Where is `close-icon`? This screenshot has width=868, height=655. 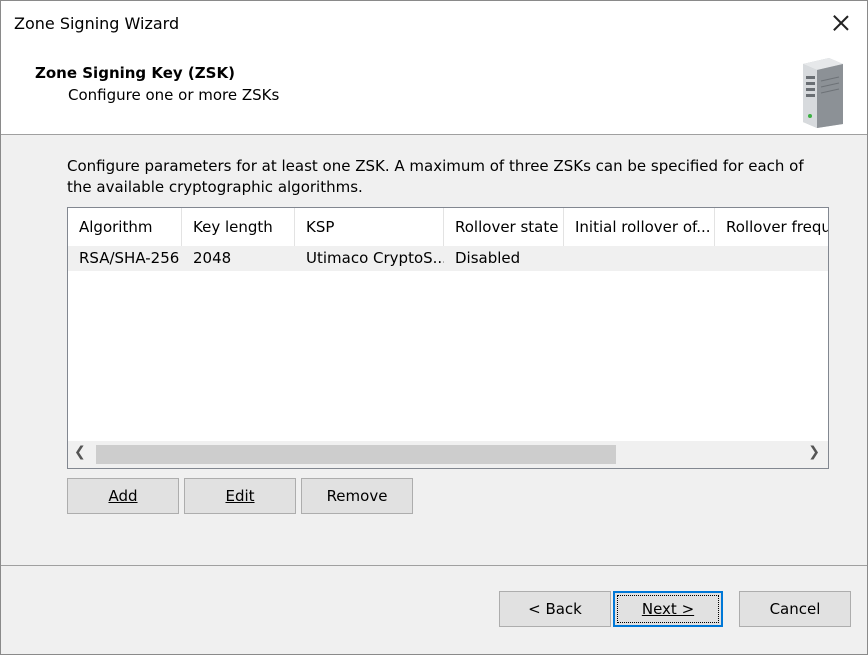
close-icon is located at coordinates (841, 23).